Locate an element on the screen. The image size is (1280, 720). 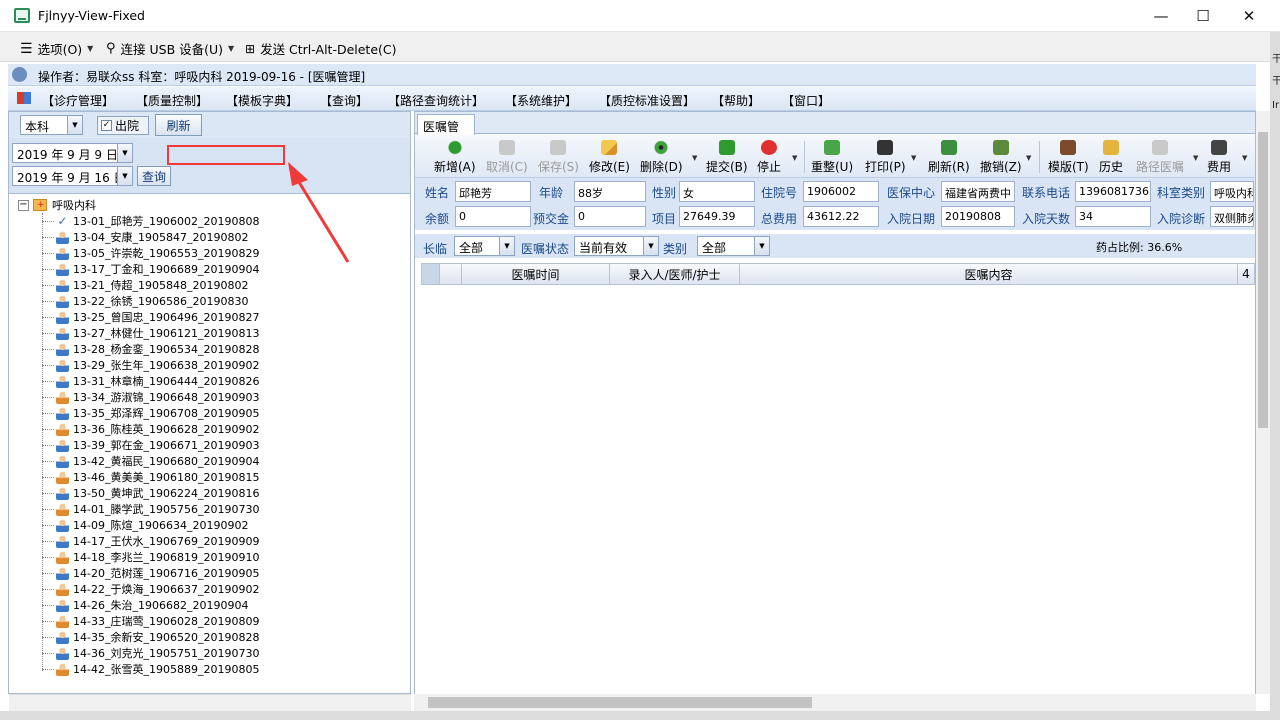
patient-item: ✓ 13-01_邱艳芳_1906002_20190808 is located at coordinates (157, 221).